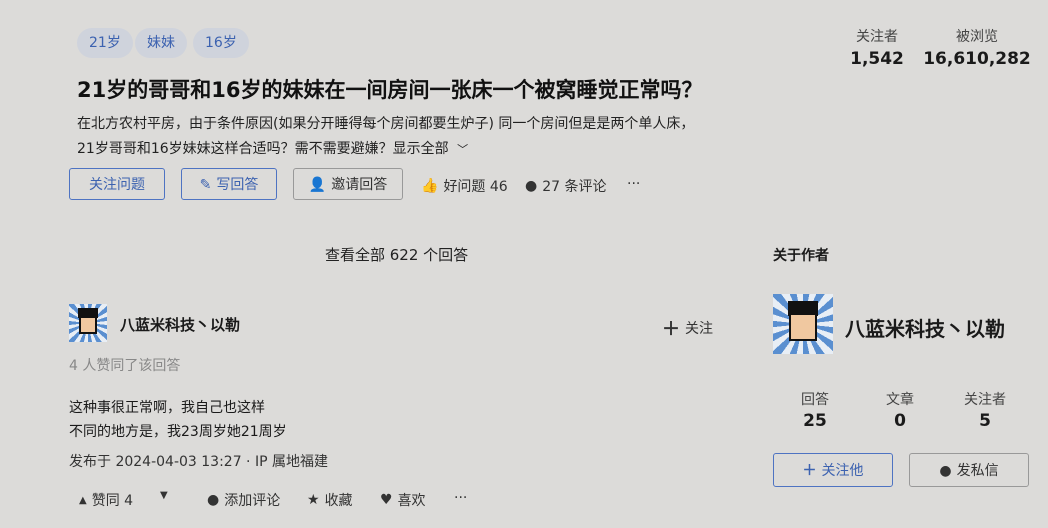 The width and height of the screenshot is (1048, 528). Describe the element at coordinates (167, 408) in the screenshot. I see `answer-line-1: 这种事很正常啊，我自己也这样` at that location.